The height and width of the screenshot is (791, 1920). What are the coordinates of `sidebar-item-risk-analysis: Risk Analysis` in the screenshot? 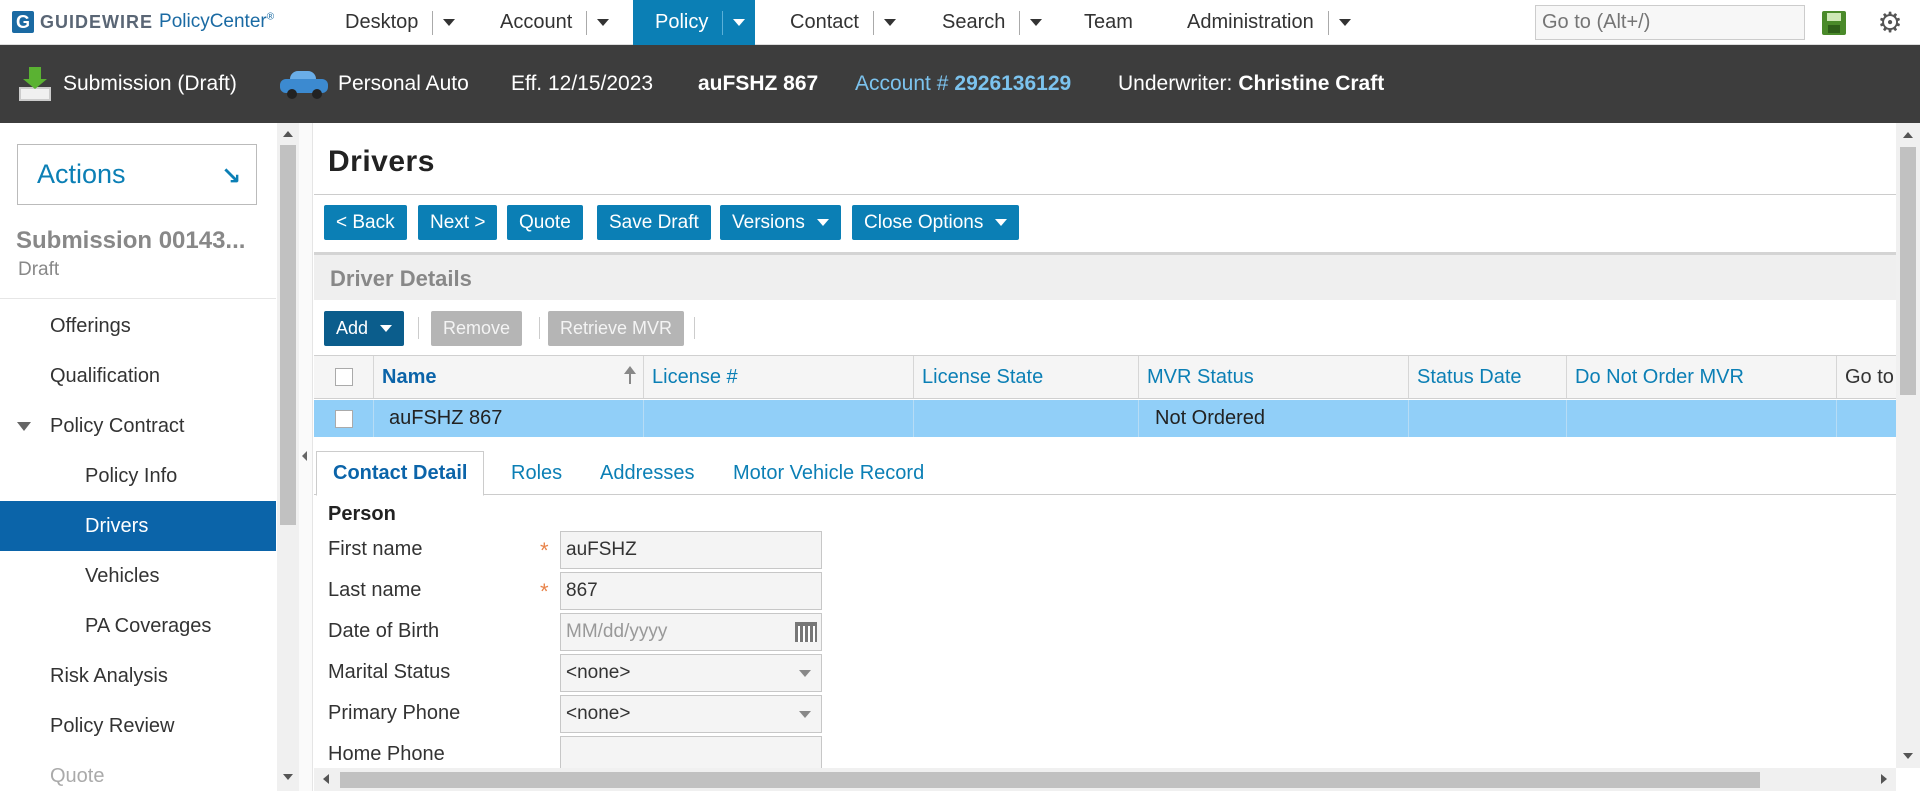 It's located at (138, 676).